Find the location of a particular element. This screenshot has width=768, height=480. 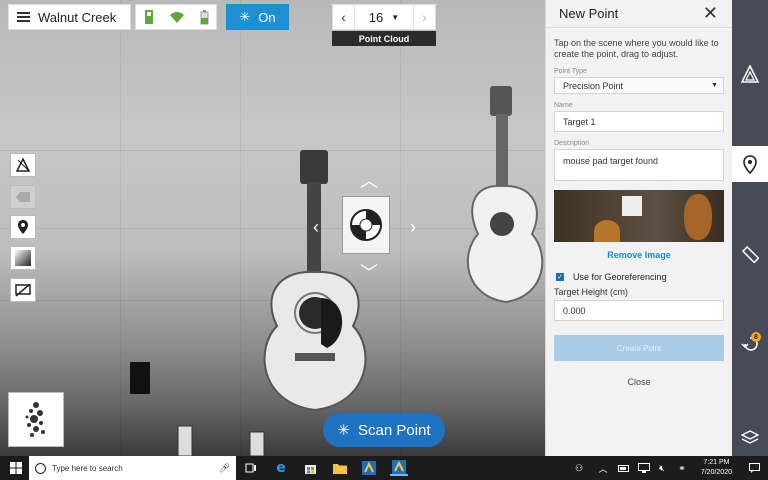

point-type-label: Point Type is located at coordinates (570, 71).